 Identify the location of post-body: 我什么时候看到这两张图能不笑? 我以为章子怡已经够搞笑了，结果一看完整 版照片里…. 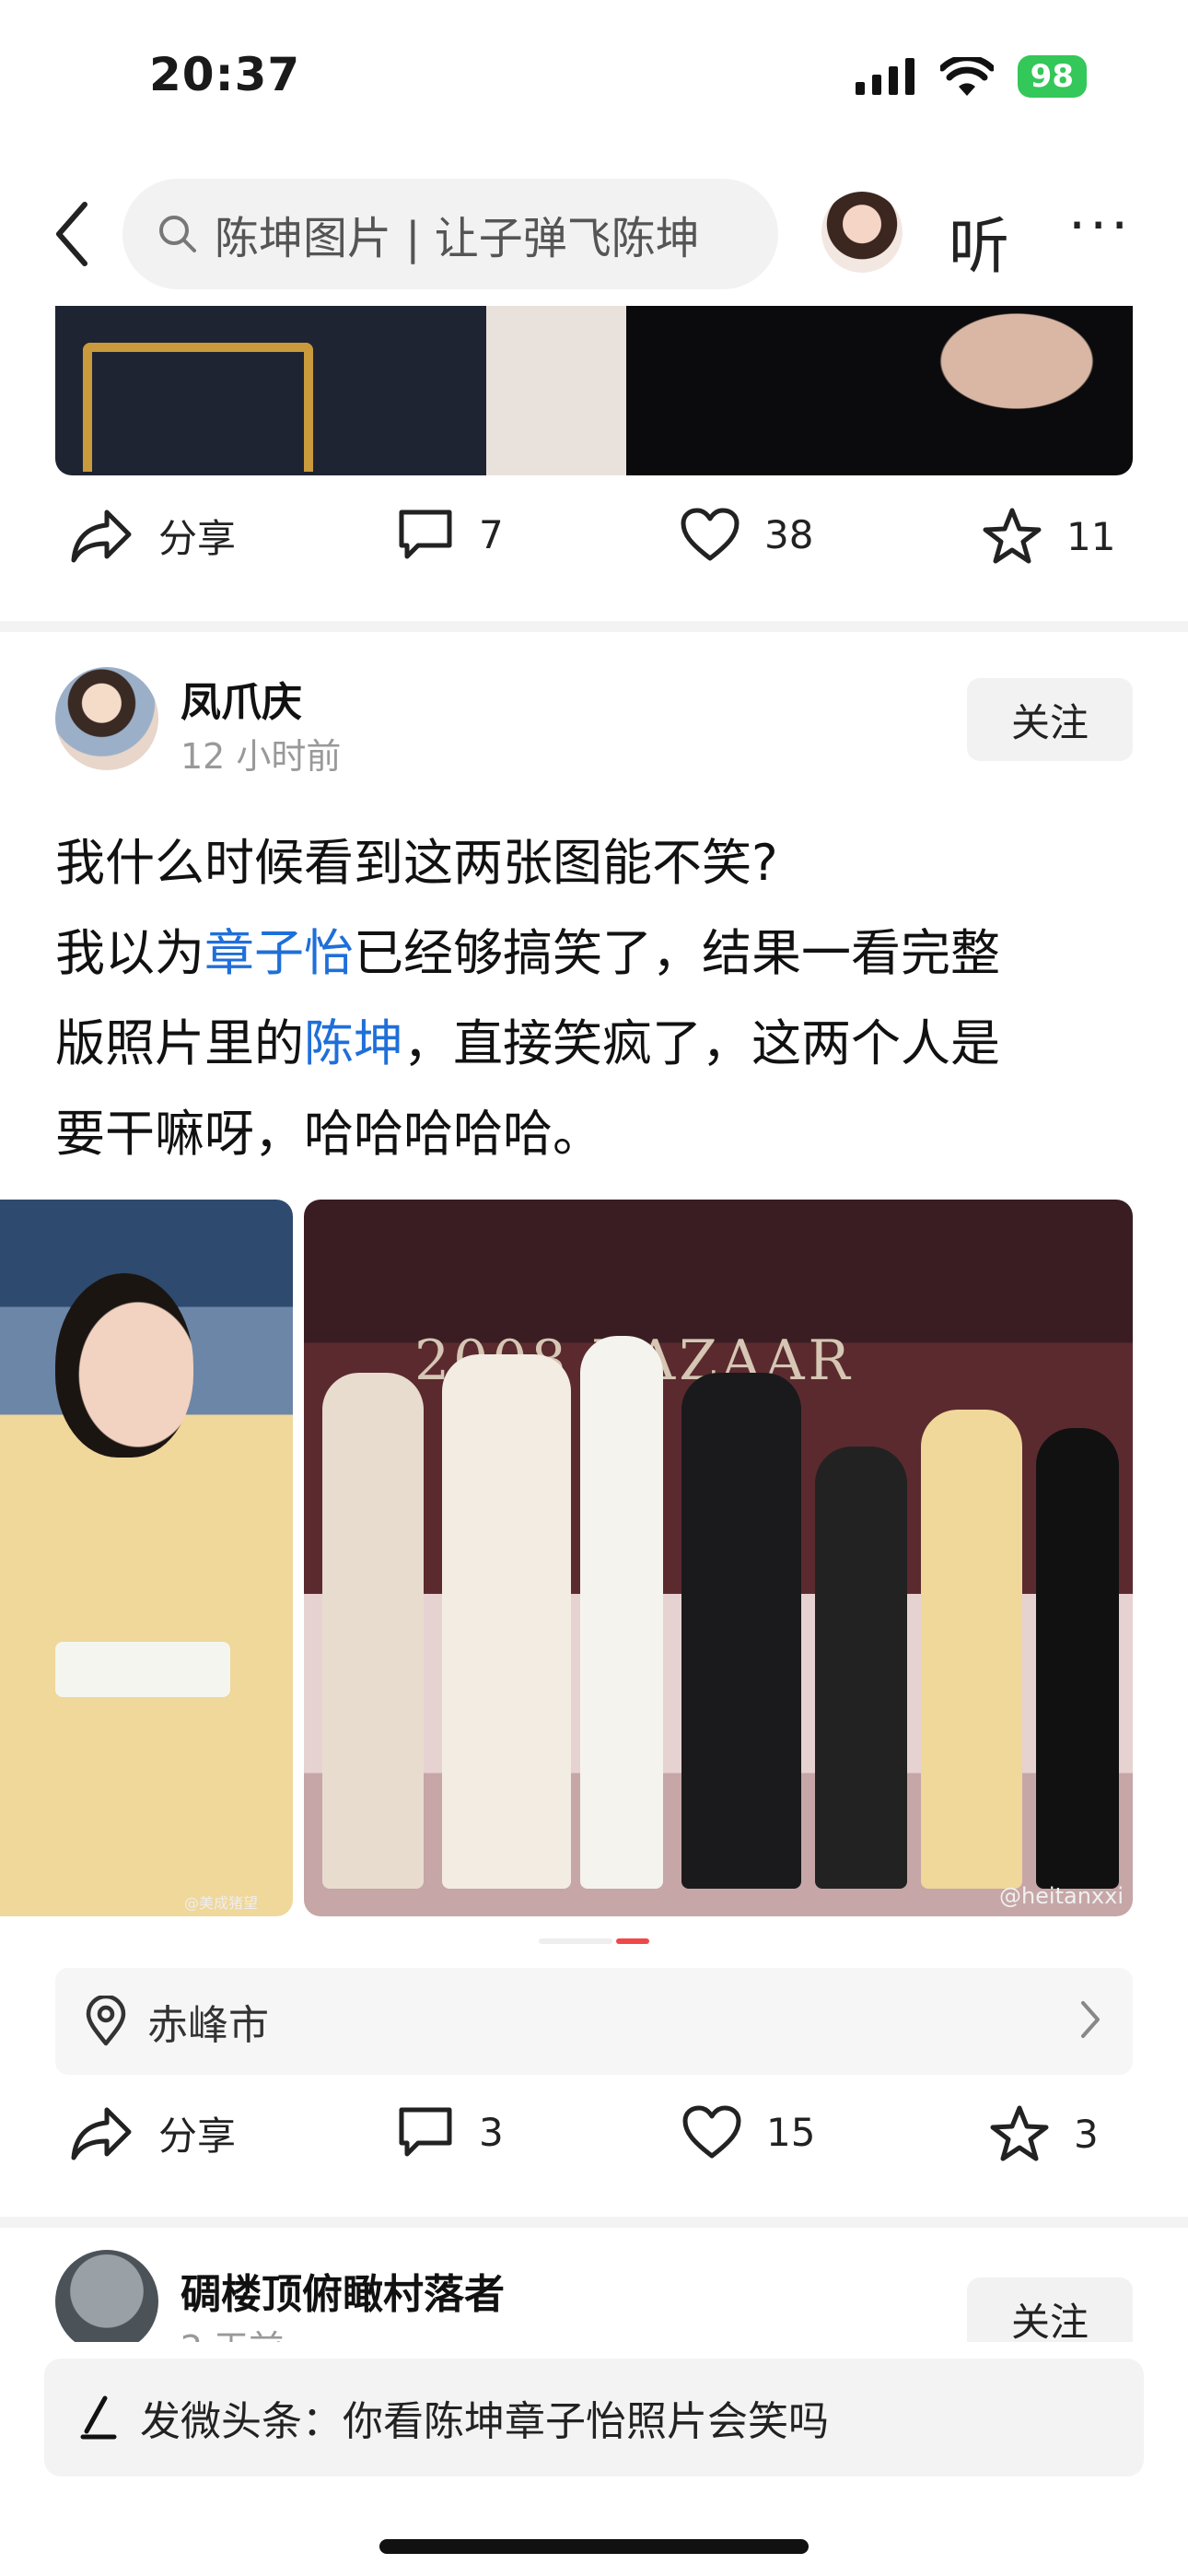
(598, 998).